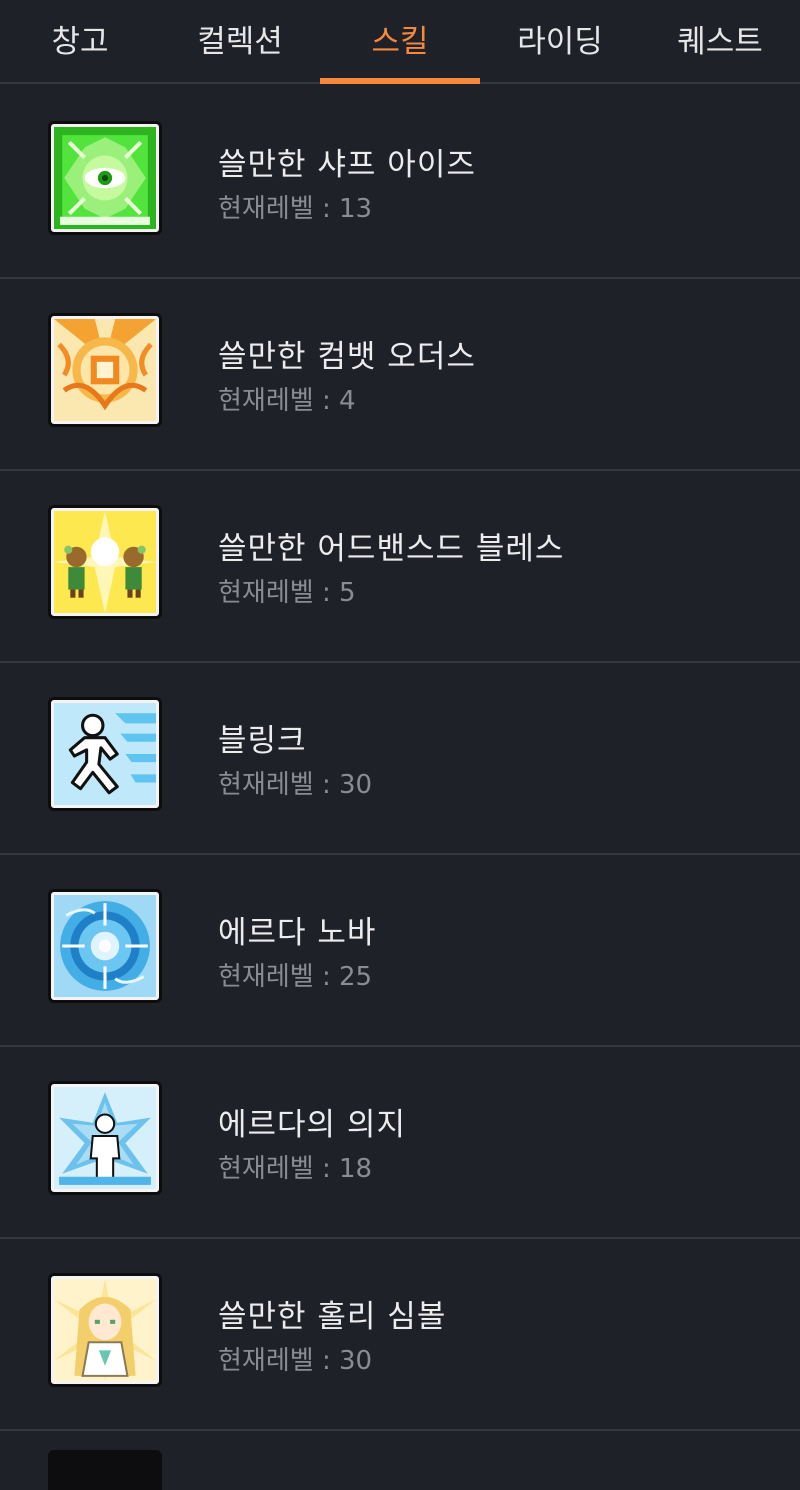  What do you see at coordinates (295, 1169) in the screenshot?
I see `skill-level: 현재레벨 : 18` at bounding box center [295, 1169].